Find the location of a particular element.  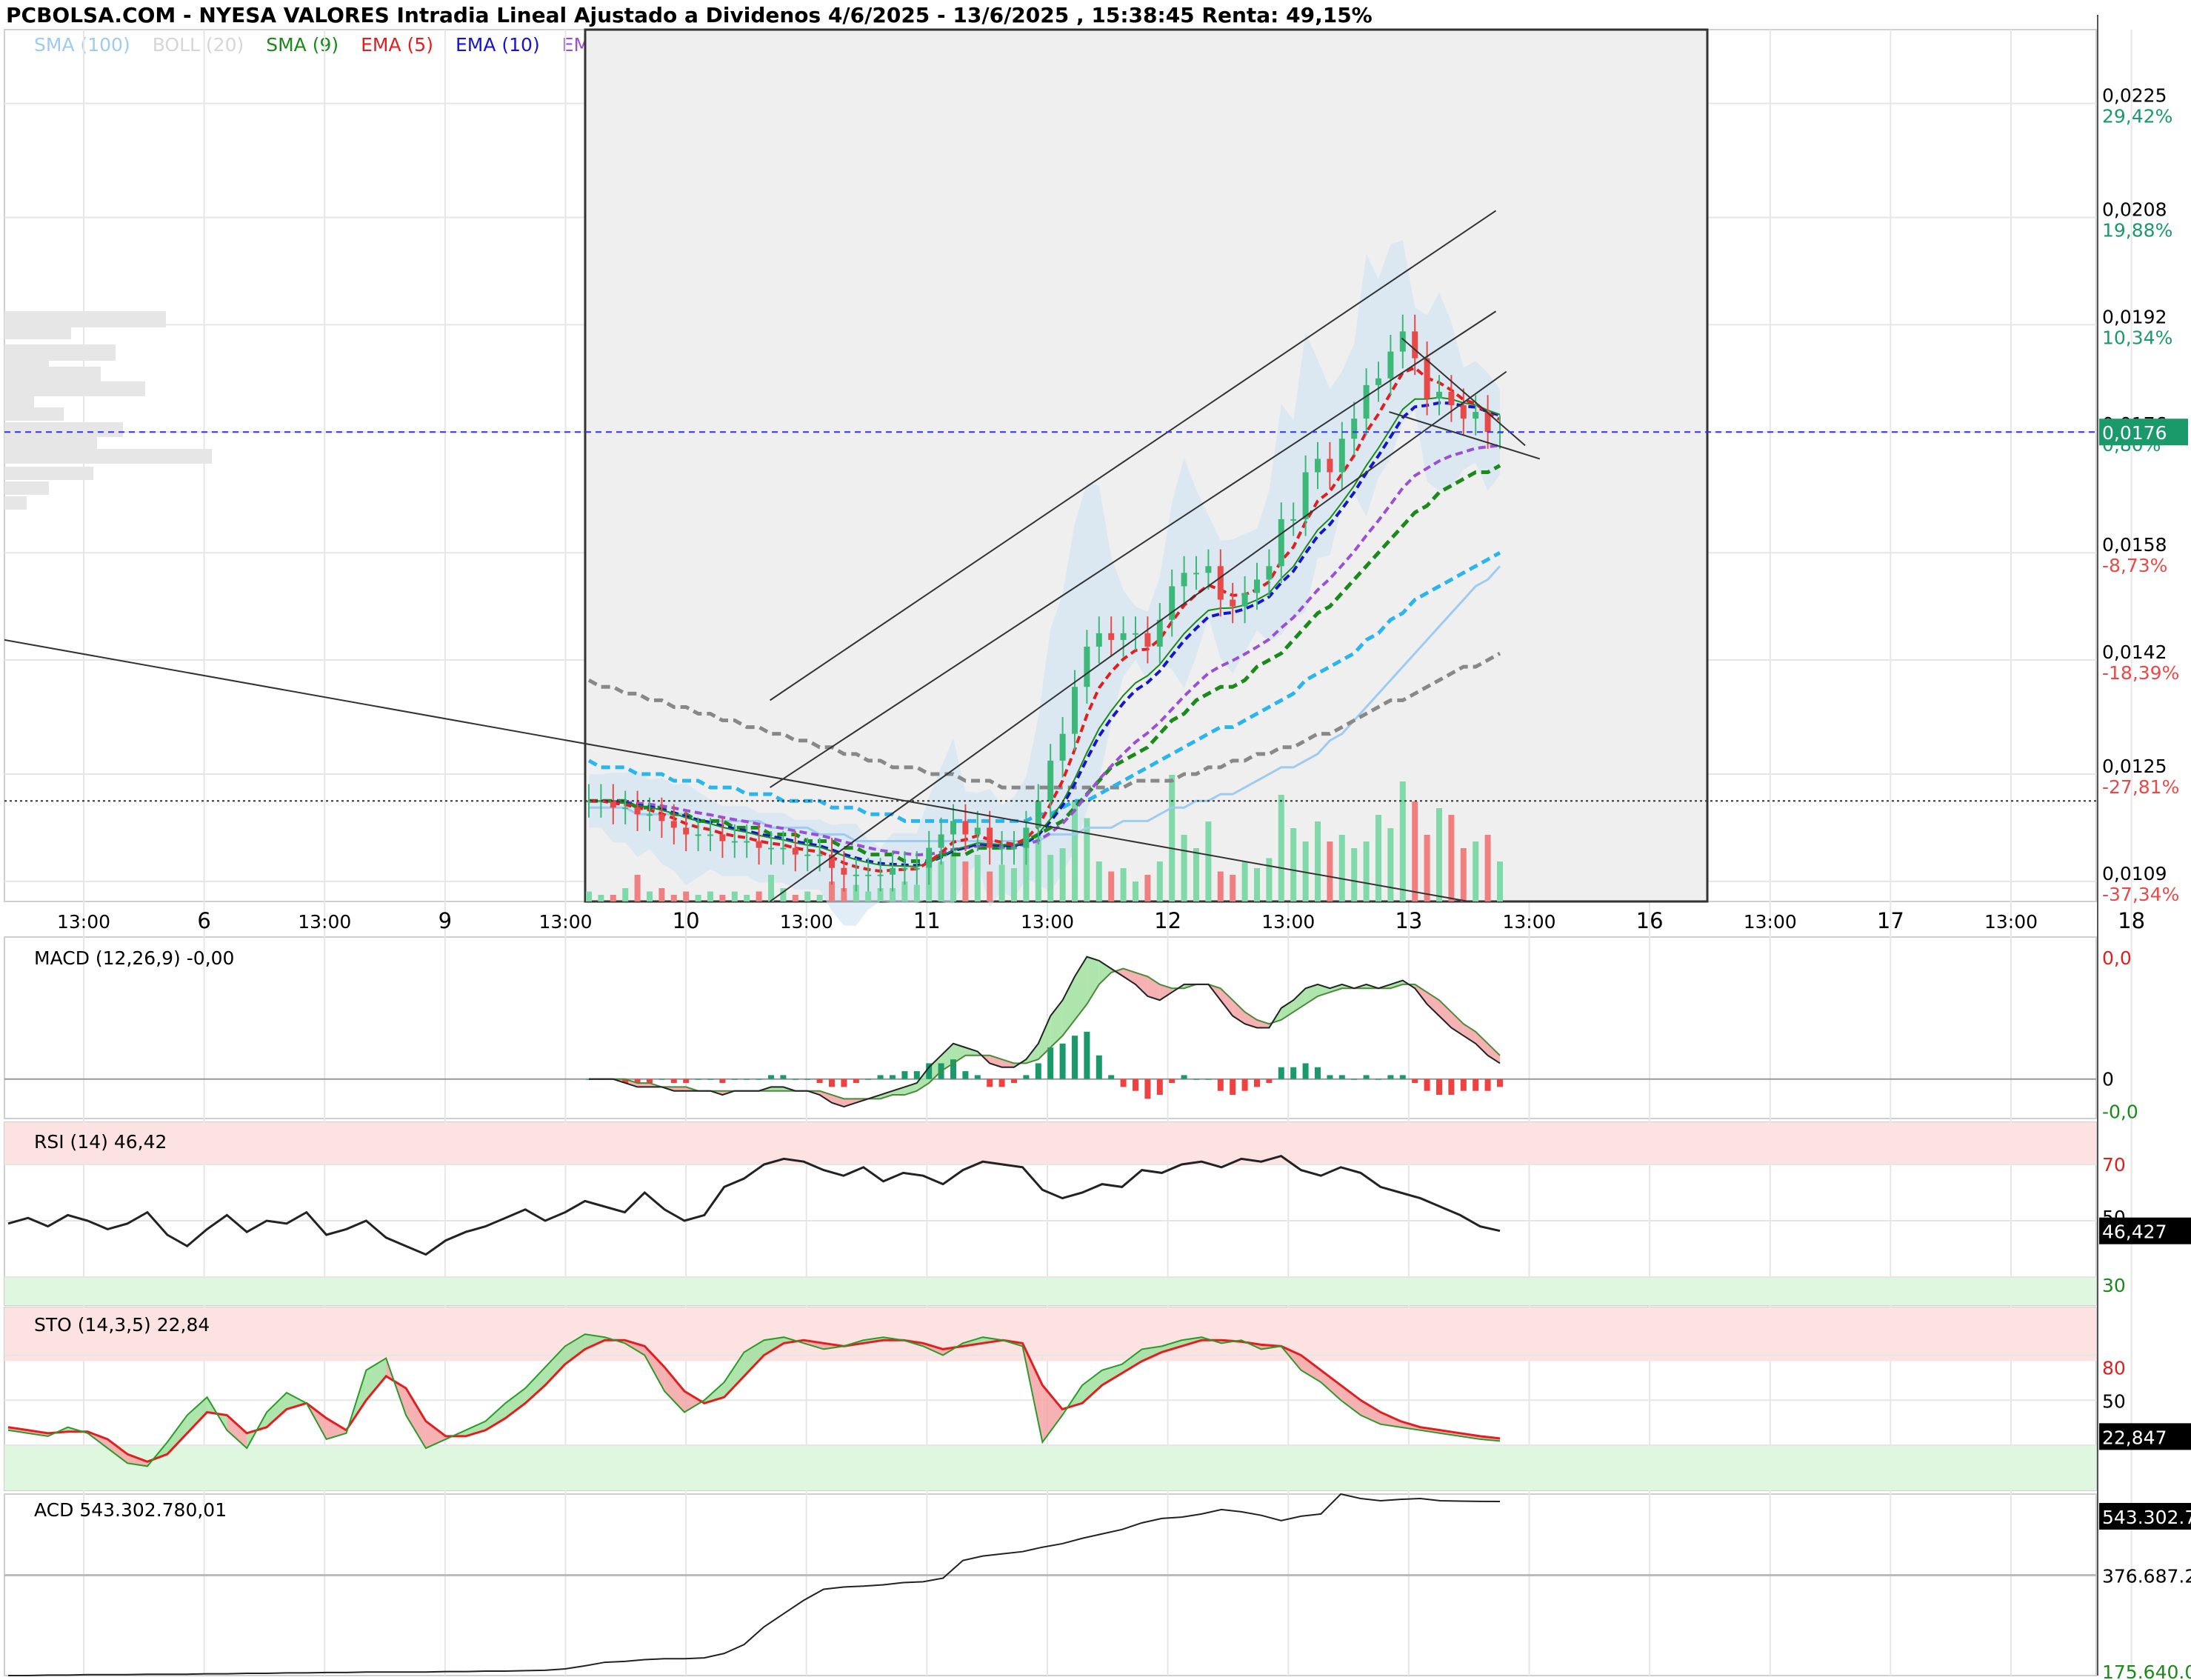

y-tick-pct: -27,81% is located at coordinates (2140, 787).